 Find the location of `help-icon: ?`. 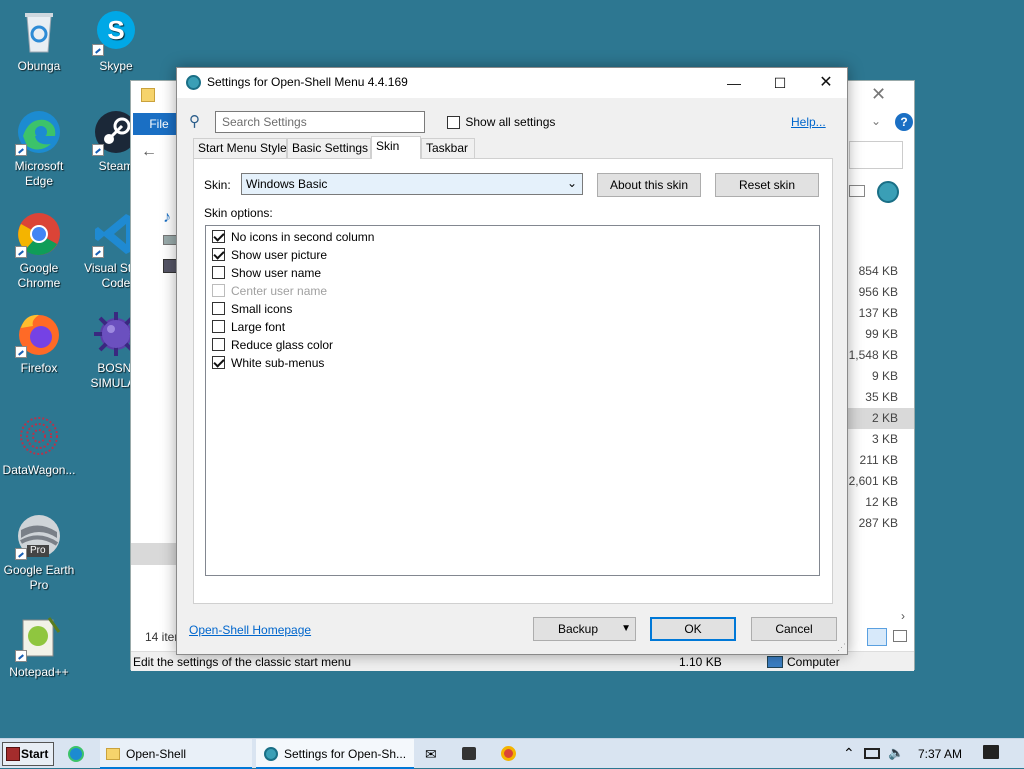

help-icon: ? is located at coordinates (904, 122).